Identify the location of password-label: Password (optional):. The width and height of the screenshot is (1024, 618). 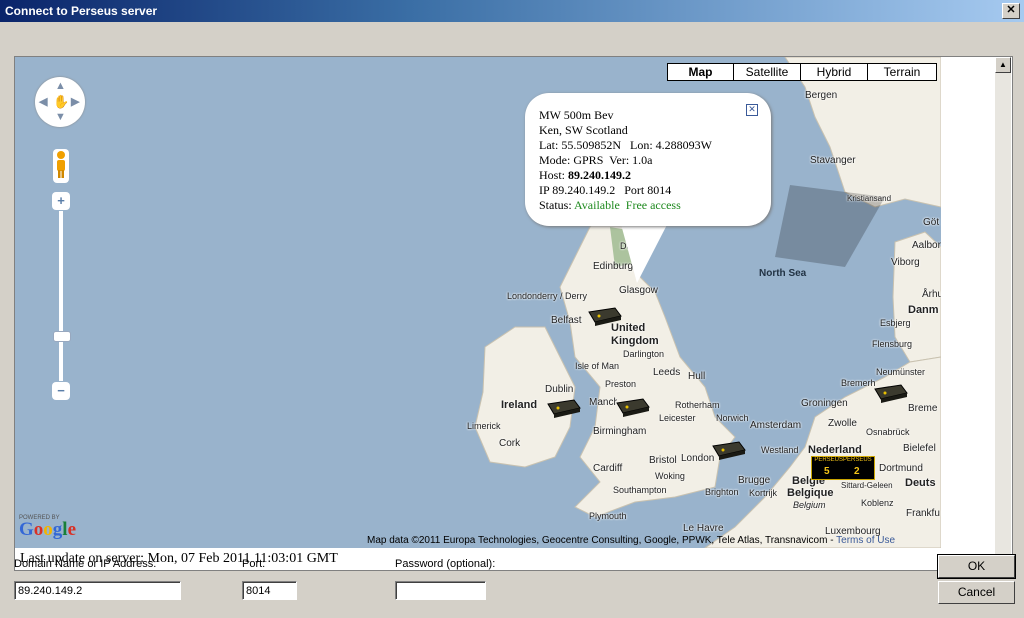
(445, 564).